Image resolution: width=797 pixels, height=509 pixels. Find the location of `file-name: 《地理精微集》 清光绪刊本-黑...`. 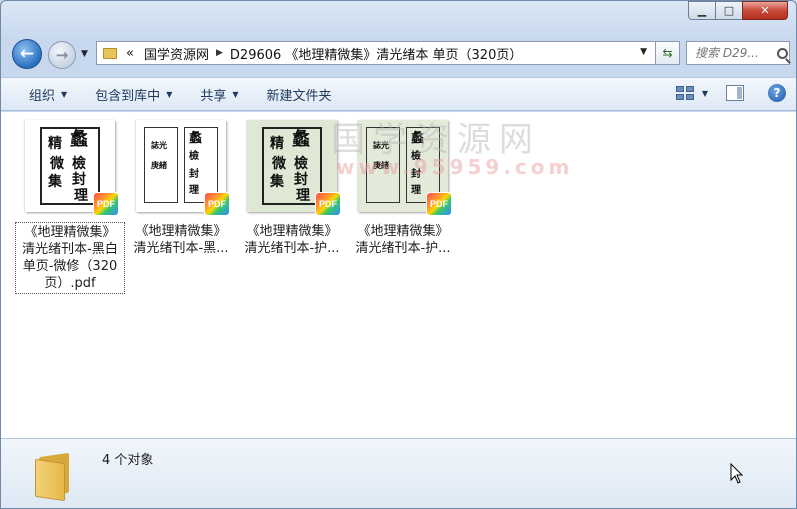

file-name: 《地理精微集》 清光绪刊本-黑... is located at coordinates (181, 240).